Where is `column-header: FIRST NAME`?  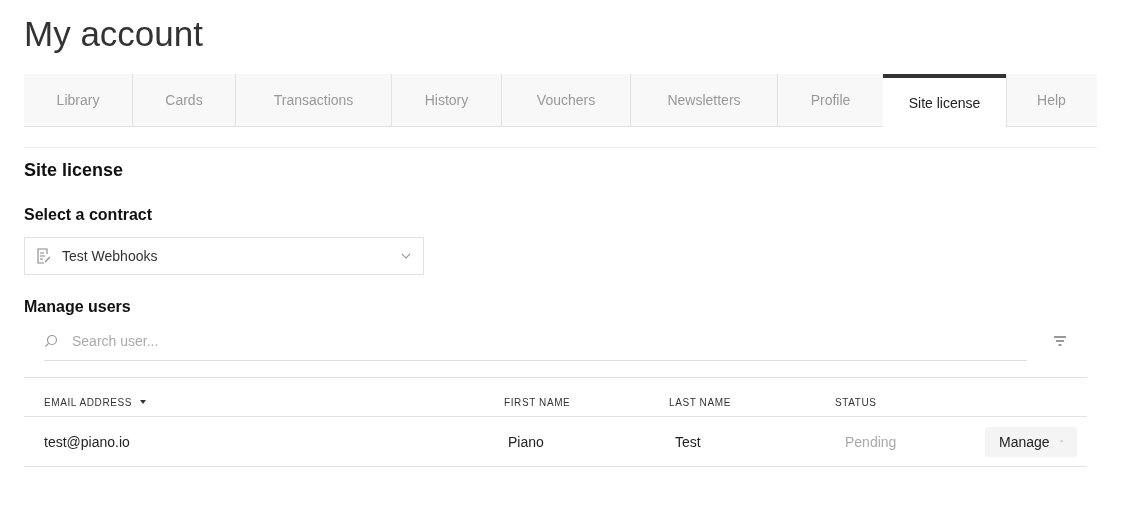 column-header: FIRST NAME is located at coordinates (537, 402).